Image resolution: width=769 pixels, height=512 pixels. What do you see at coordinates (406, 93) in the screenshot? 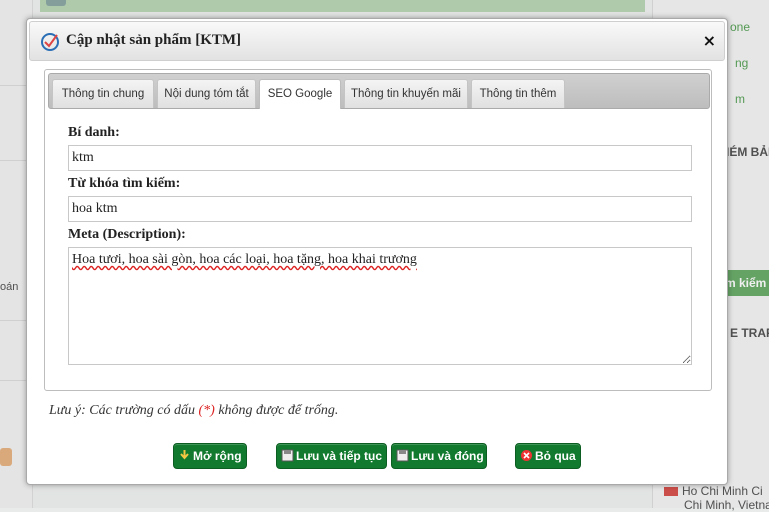
I see `tab-promotion-info: Thông tin khuyến mãi` at bounding box center [406, 93].